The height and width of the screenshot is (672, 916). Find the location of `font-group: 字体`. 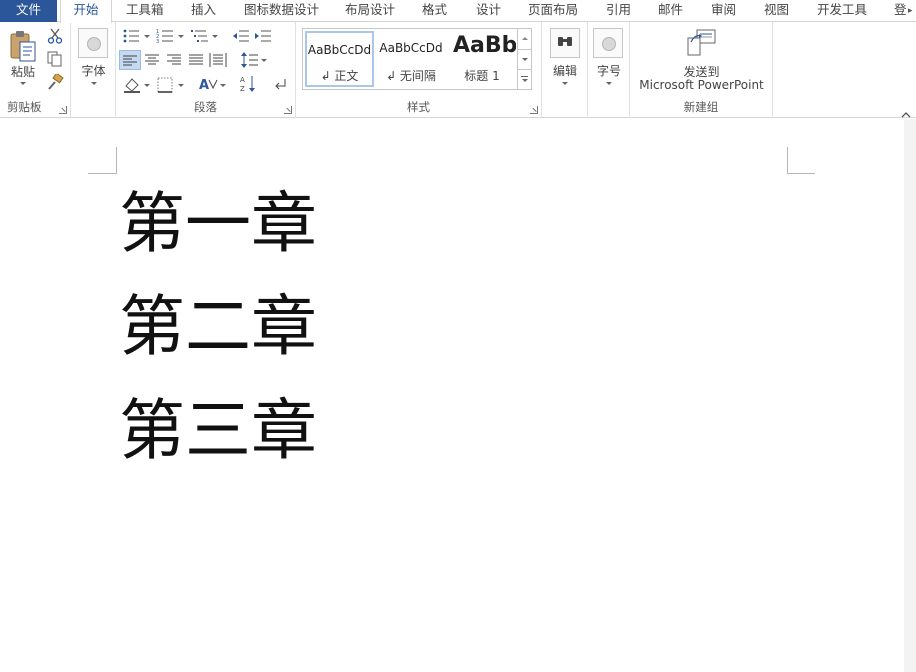

font-group: 字体 is located at coordinates (93, 70).